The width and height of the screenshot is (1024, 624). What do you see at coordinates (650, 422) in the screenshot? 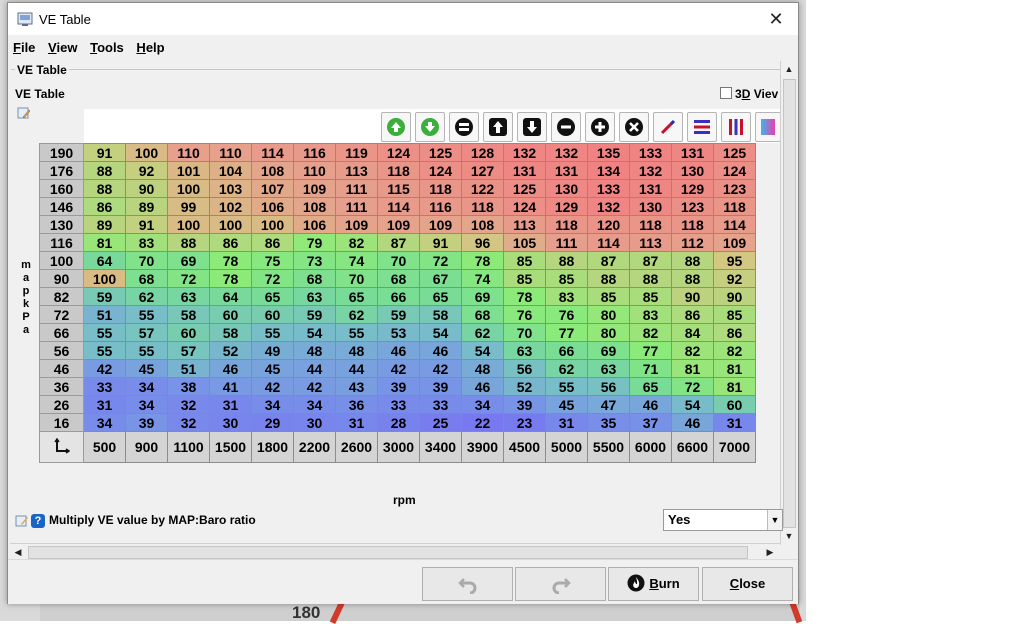
I see `ve-cell: 37` at bounding box center [650, 422].